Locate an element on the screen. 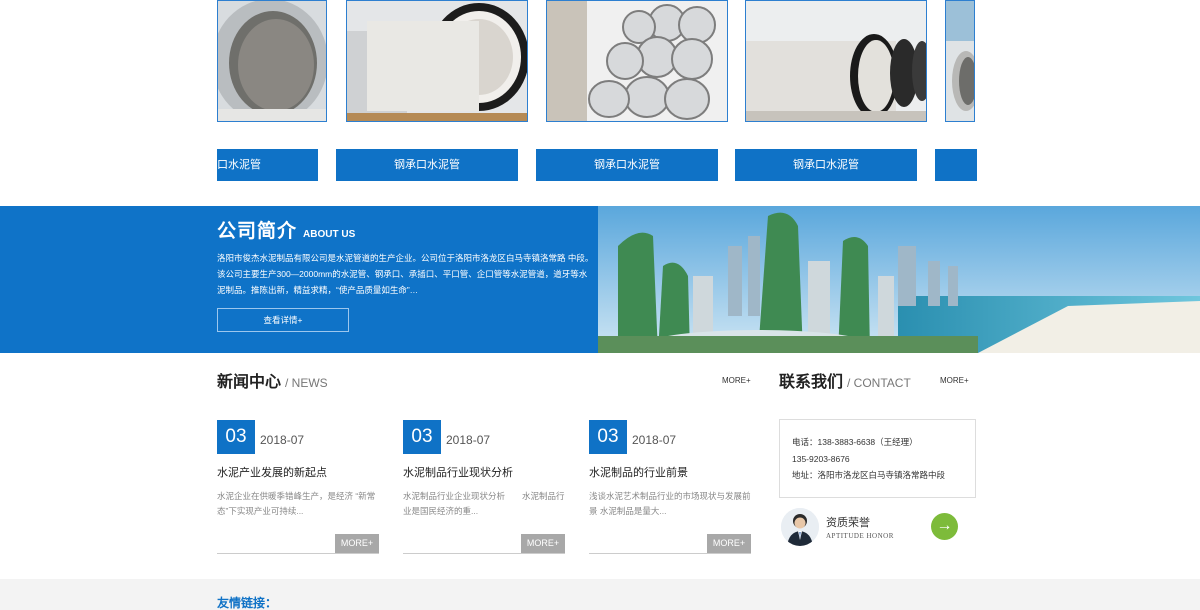 The width and height of the screenshot is (1200, 610). arrow-right-icon: → is located at coordinates (944, 526).